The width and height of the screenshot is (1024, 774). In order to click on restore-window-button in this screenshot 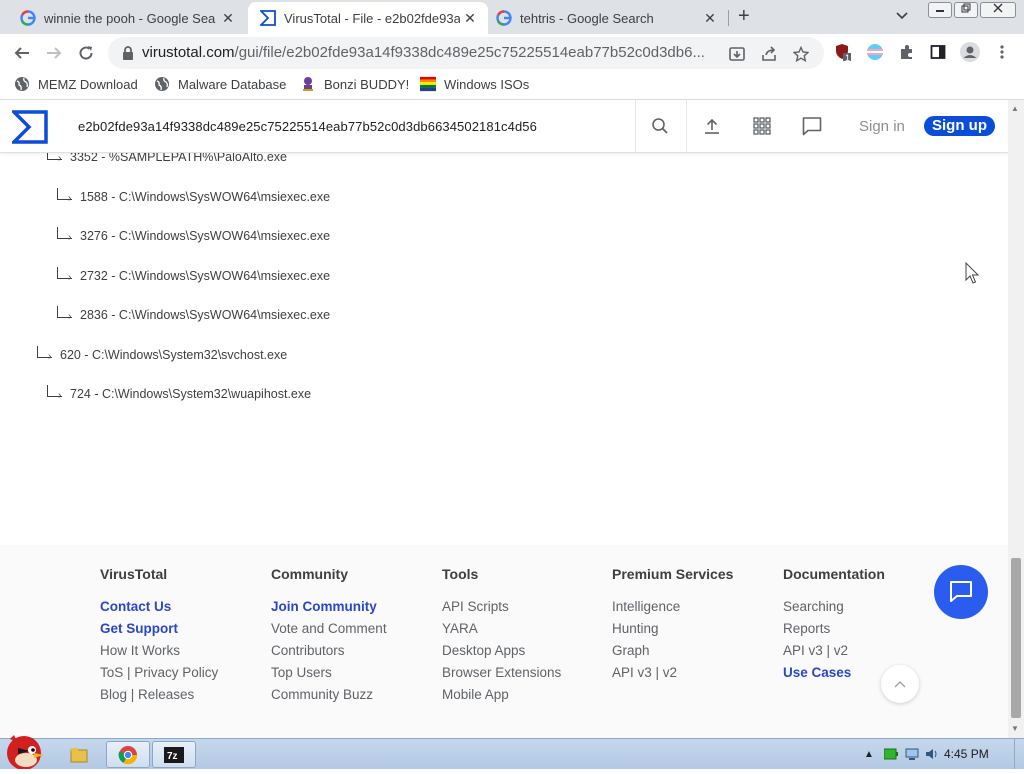, I will do `click(966, 10)`.